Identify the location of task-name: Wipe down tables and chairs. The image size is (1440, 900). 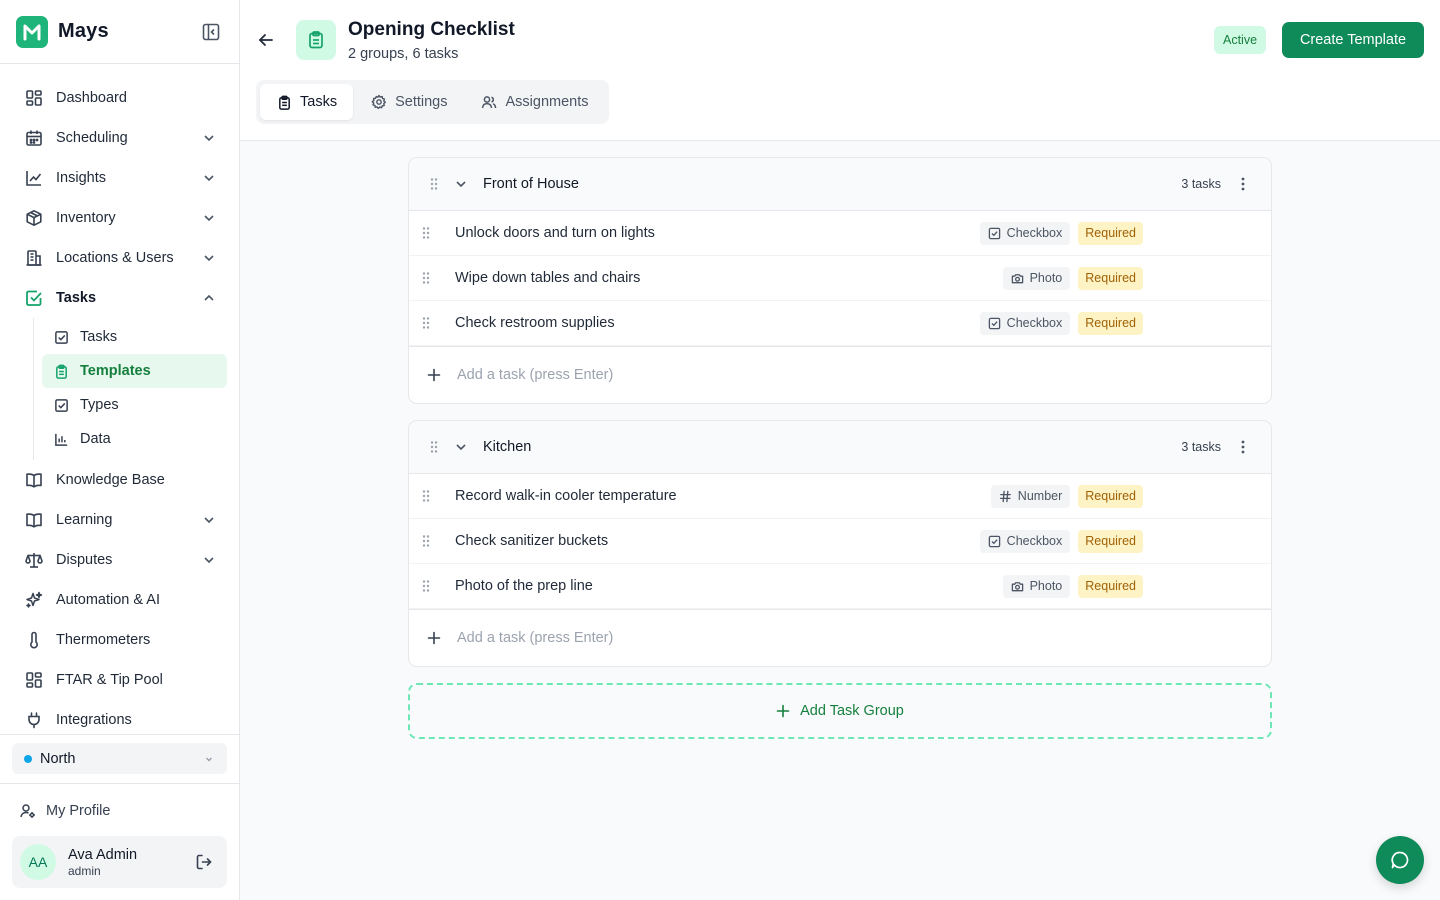
(548, 278).